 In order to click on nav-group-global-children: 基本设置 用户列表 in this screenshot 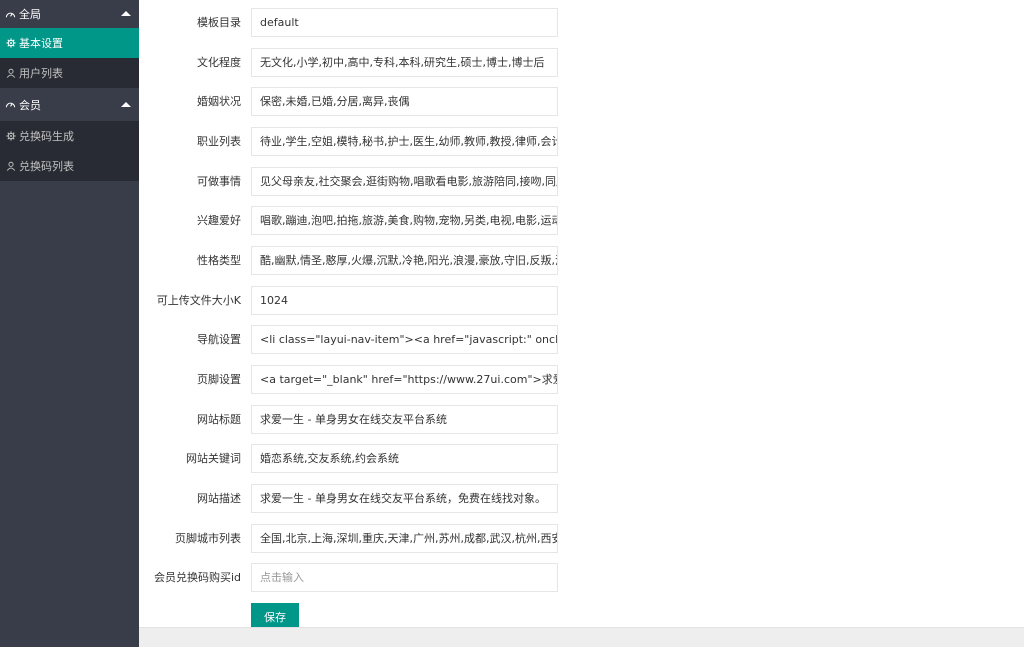, I will do `click(69, 58)`.